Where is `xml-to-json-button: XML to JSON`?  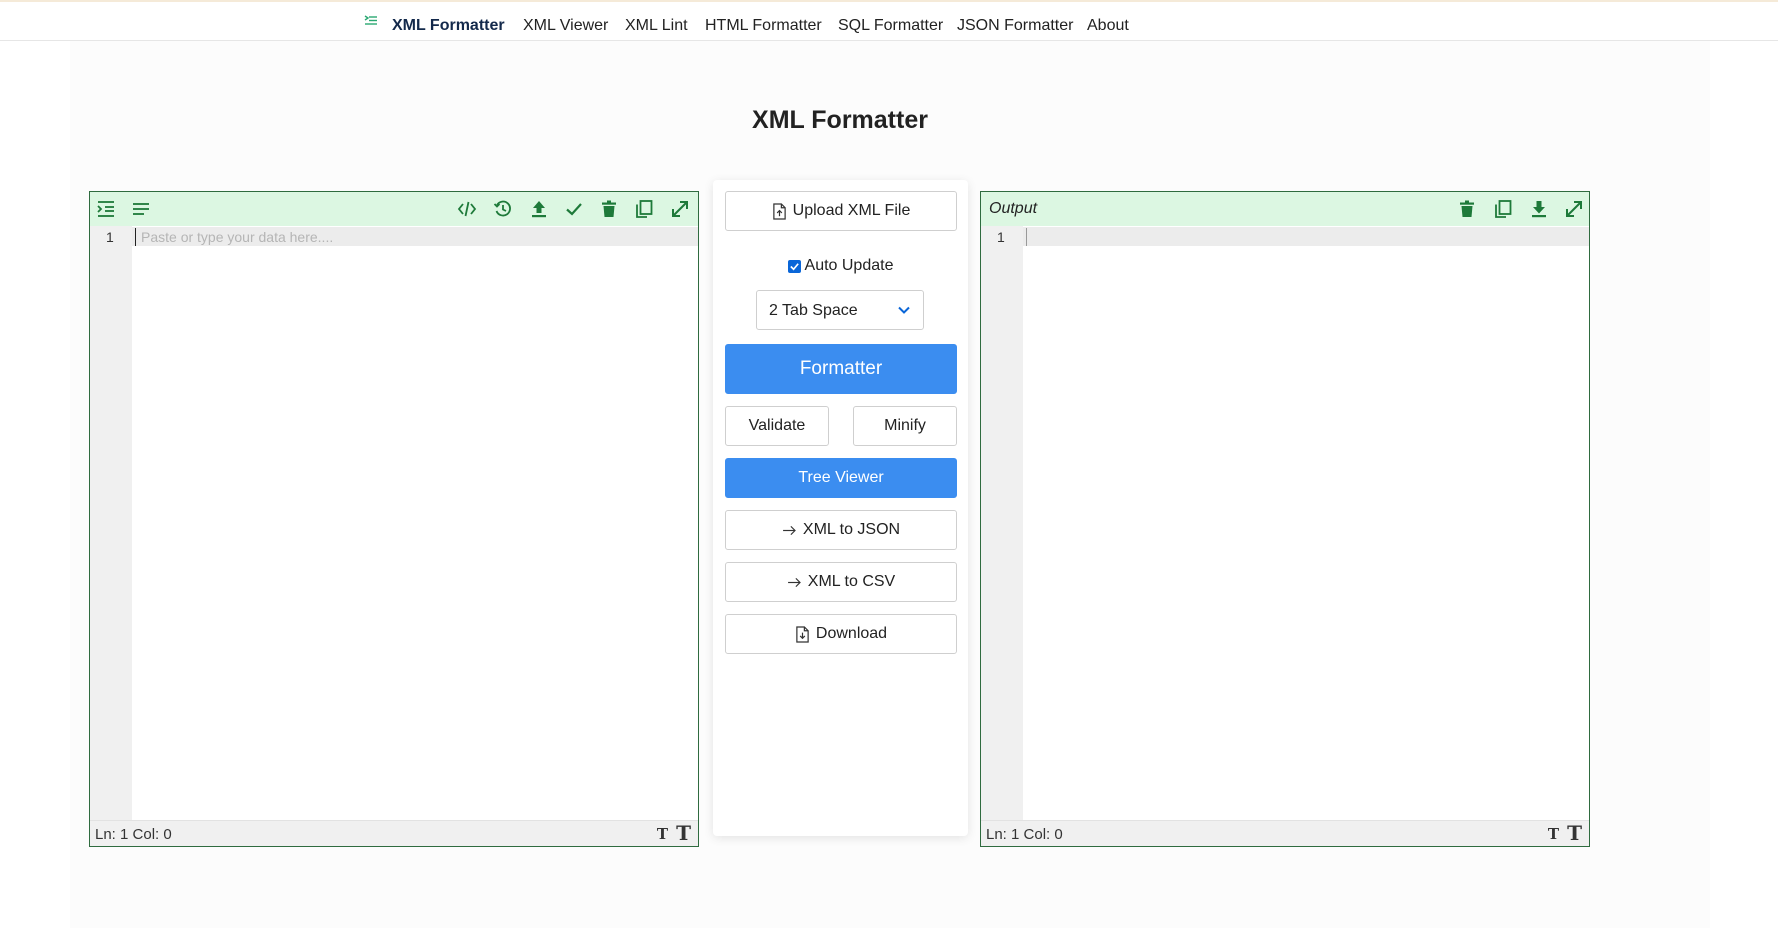
xml-to-json-button: XML to JSON is located at coordinates (841, 530).